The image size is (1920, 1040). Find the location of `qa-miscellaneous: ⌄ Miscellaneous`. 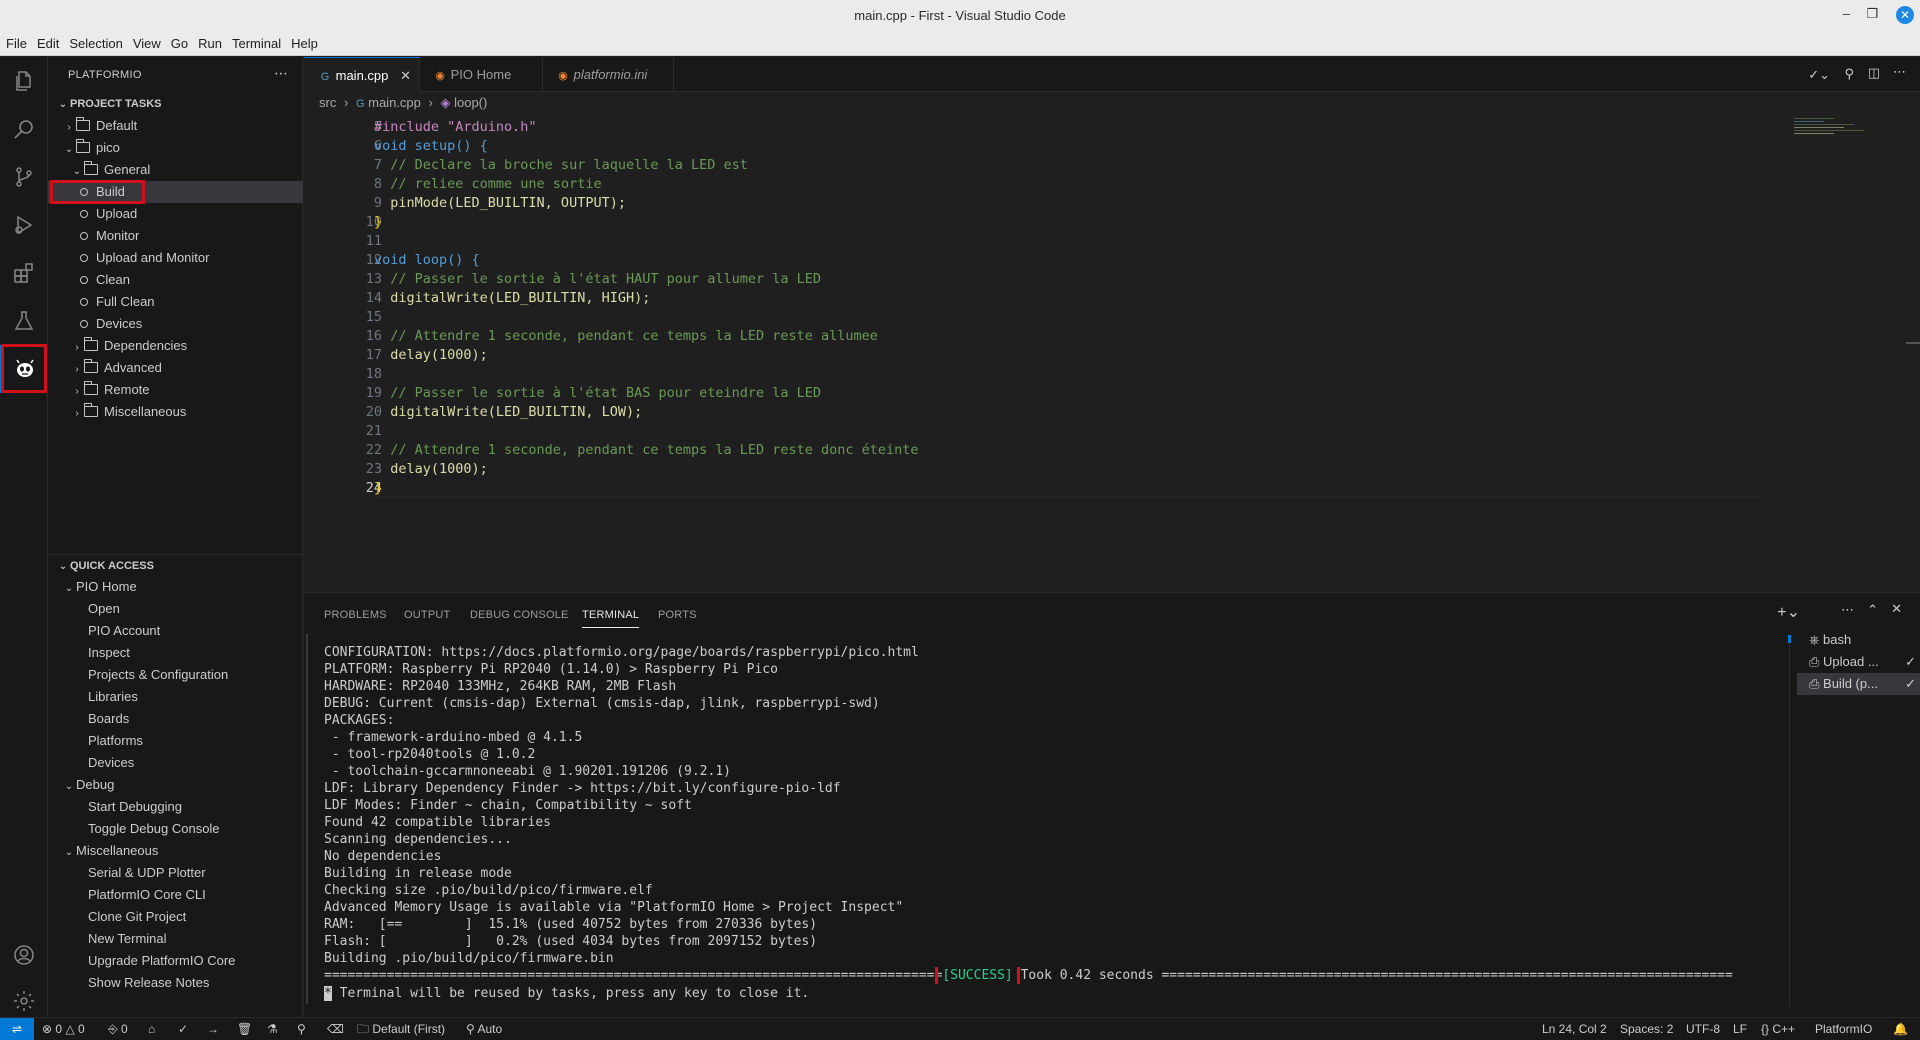

qa-miscellaneous: ⌄ Miscellaneous is located at coordinates (175, 851).